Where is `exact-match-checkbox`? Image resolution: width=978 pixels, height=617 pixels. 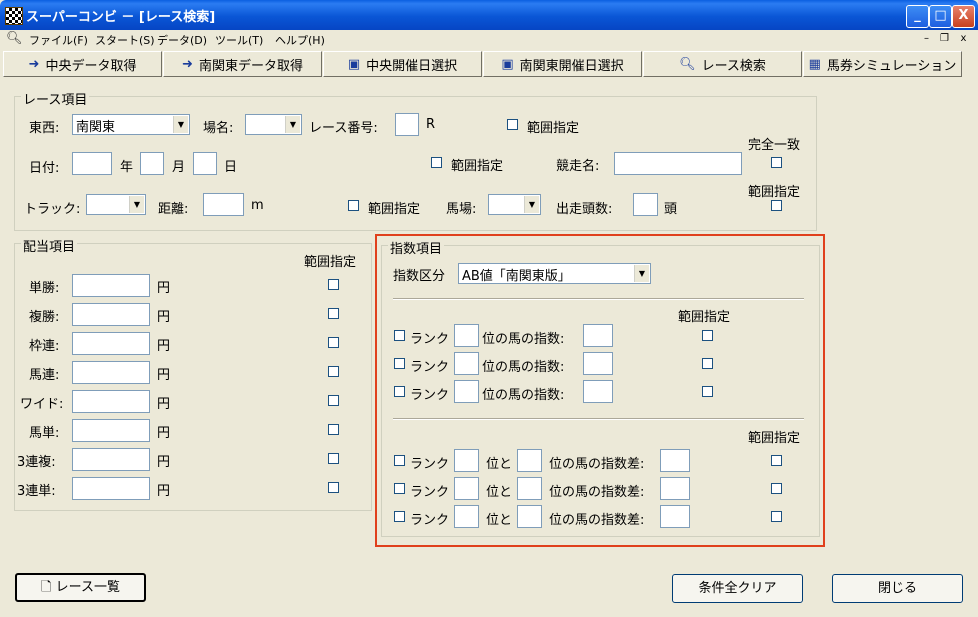
exact-match-checkbox is located at coordinates (776, 162).